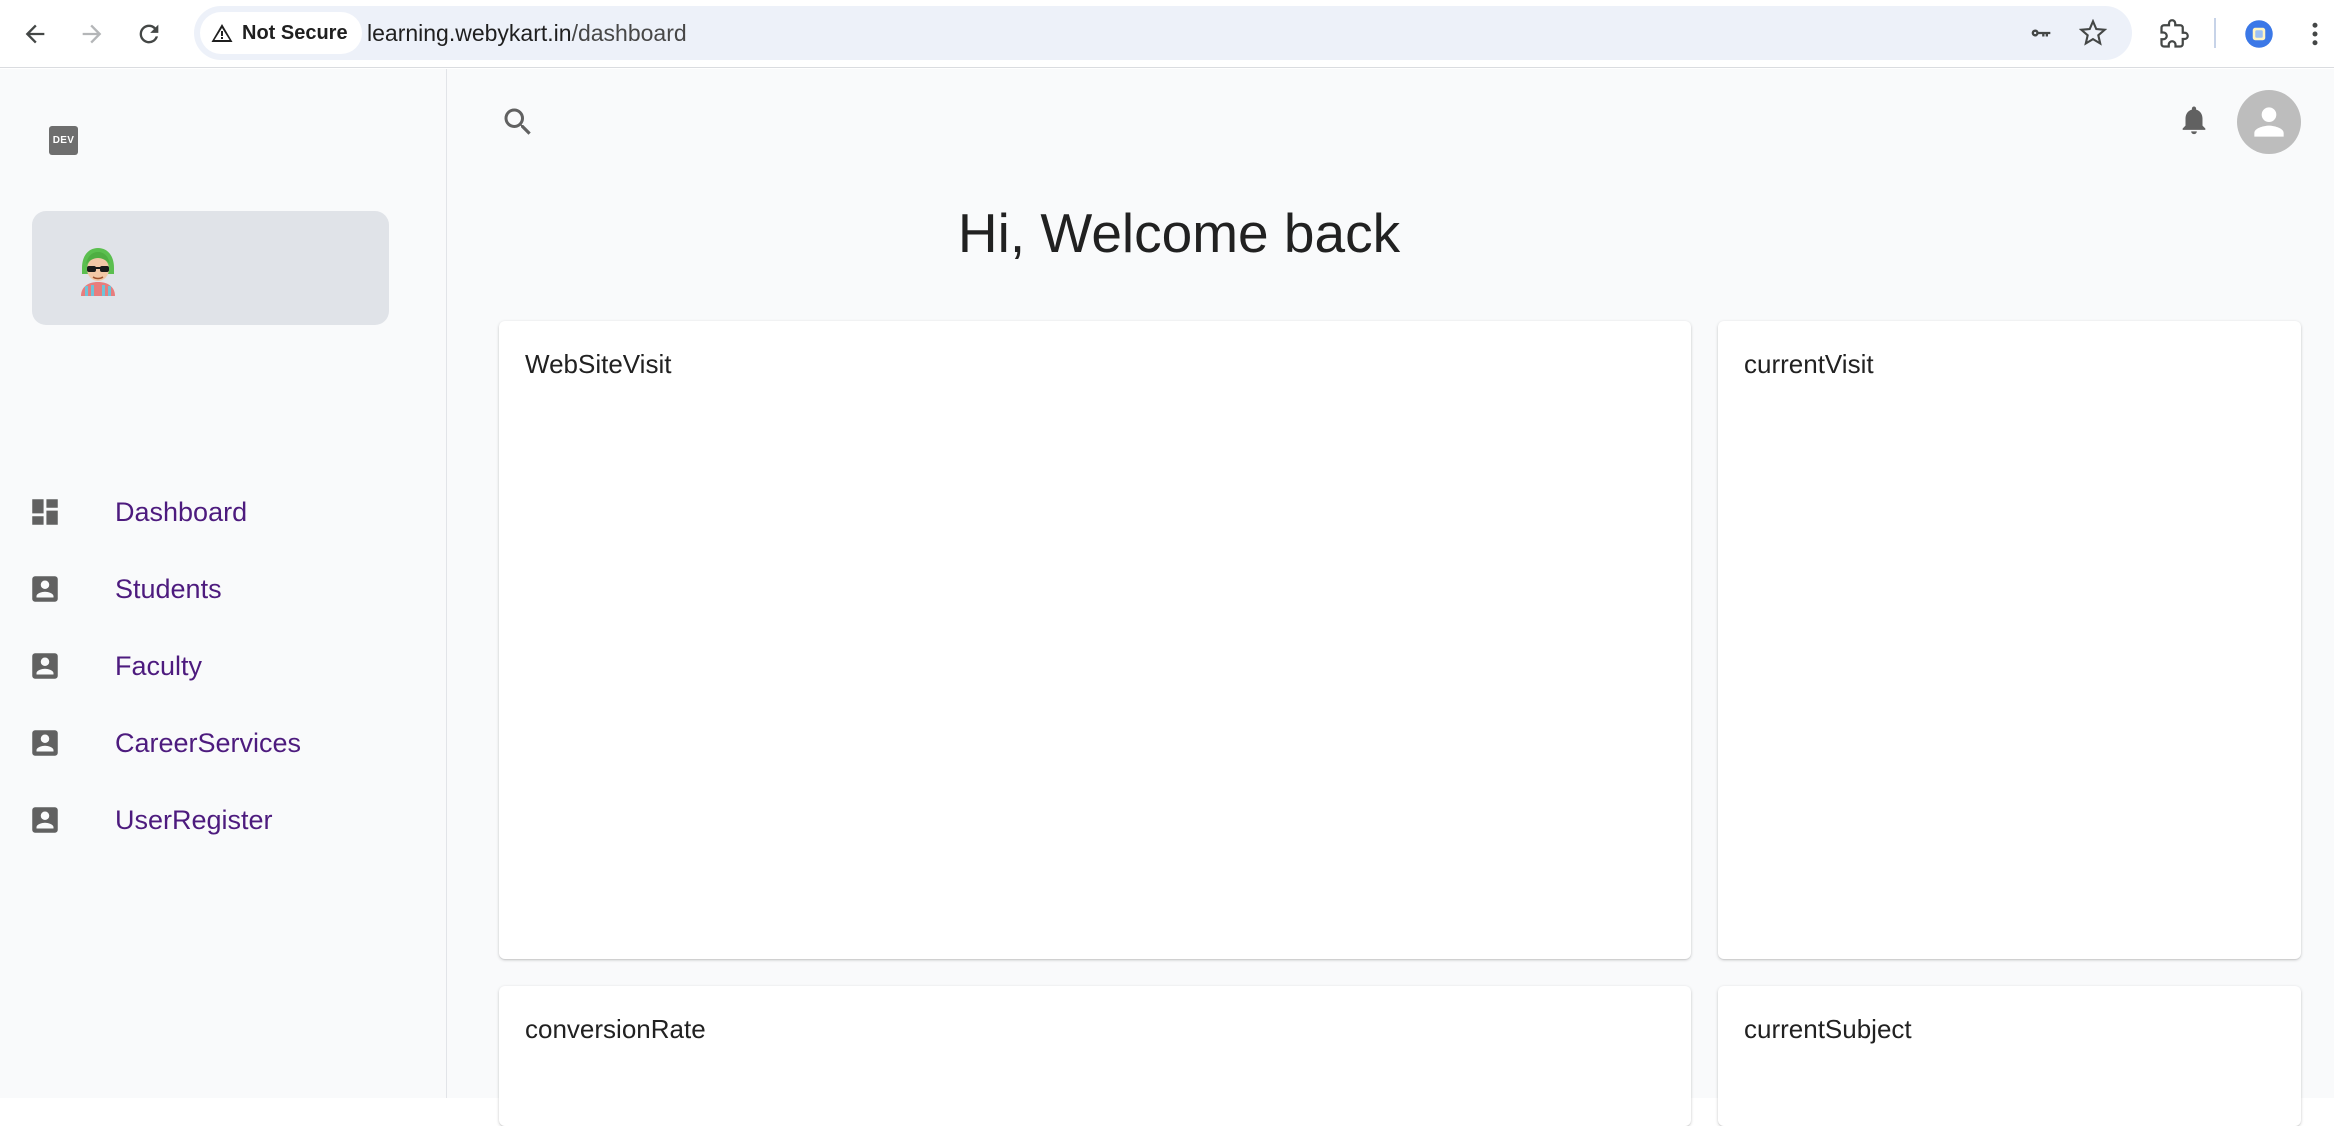  I want to click on sidebar-item-students: Students, so click(223, 589).